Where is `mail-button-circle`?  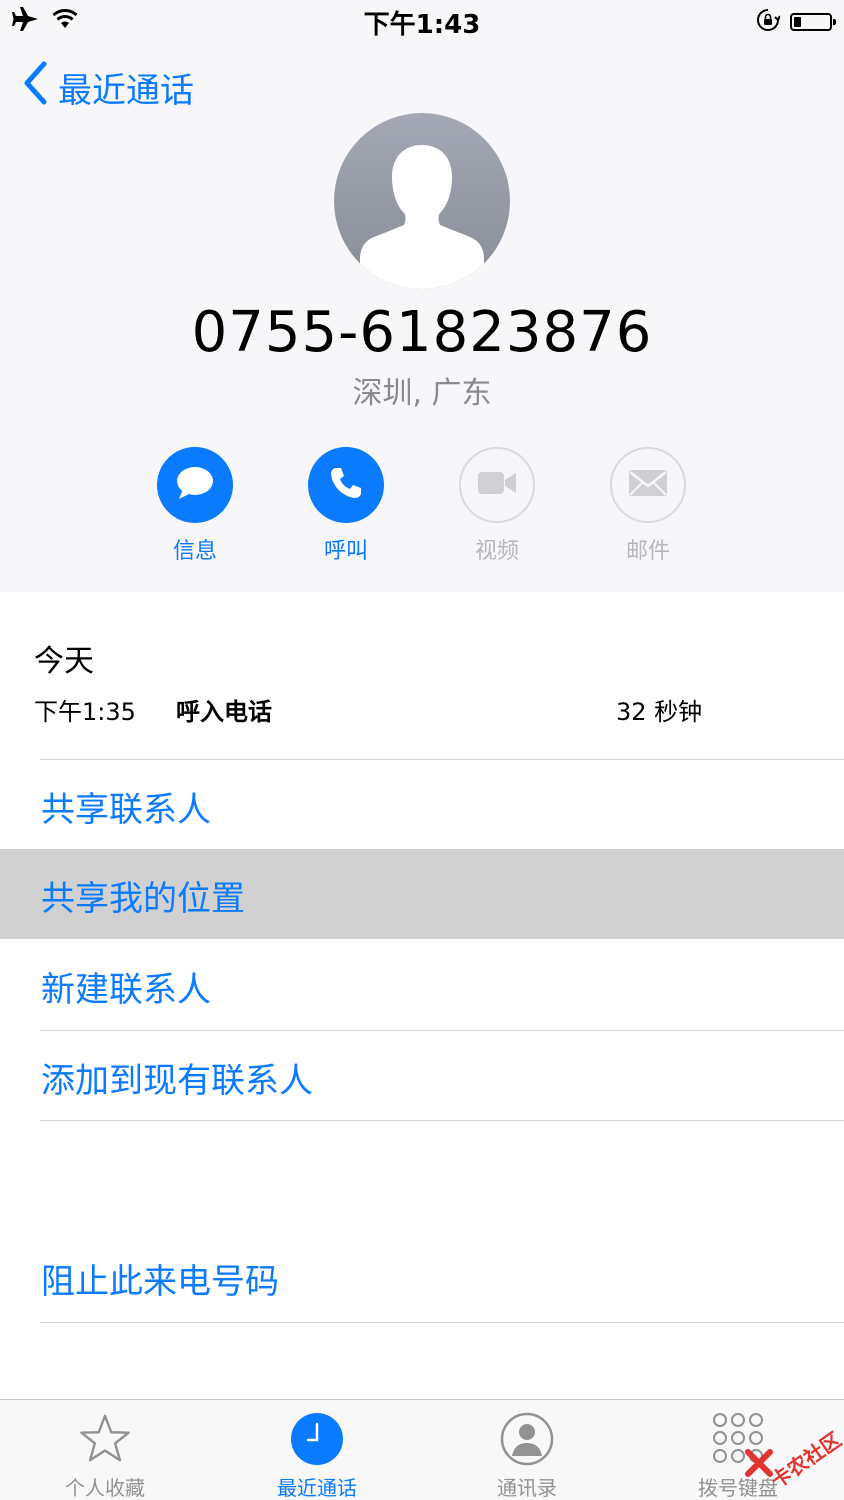 mail-button-circle is located at coordinates (648, 485).